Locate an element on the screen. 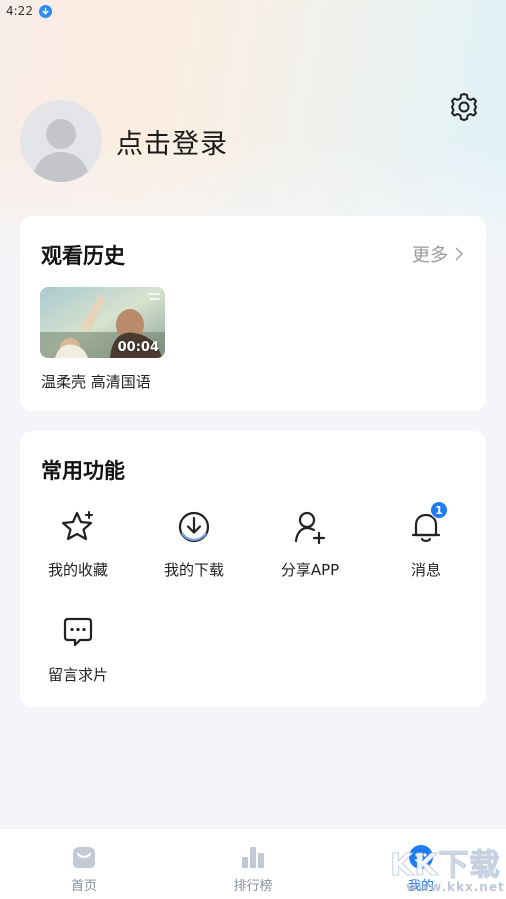 Image resolution: width=506 pixels, height=899 pixels. tab-ranking: 排行榜 is located at coordinates (253, 868).